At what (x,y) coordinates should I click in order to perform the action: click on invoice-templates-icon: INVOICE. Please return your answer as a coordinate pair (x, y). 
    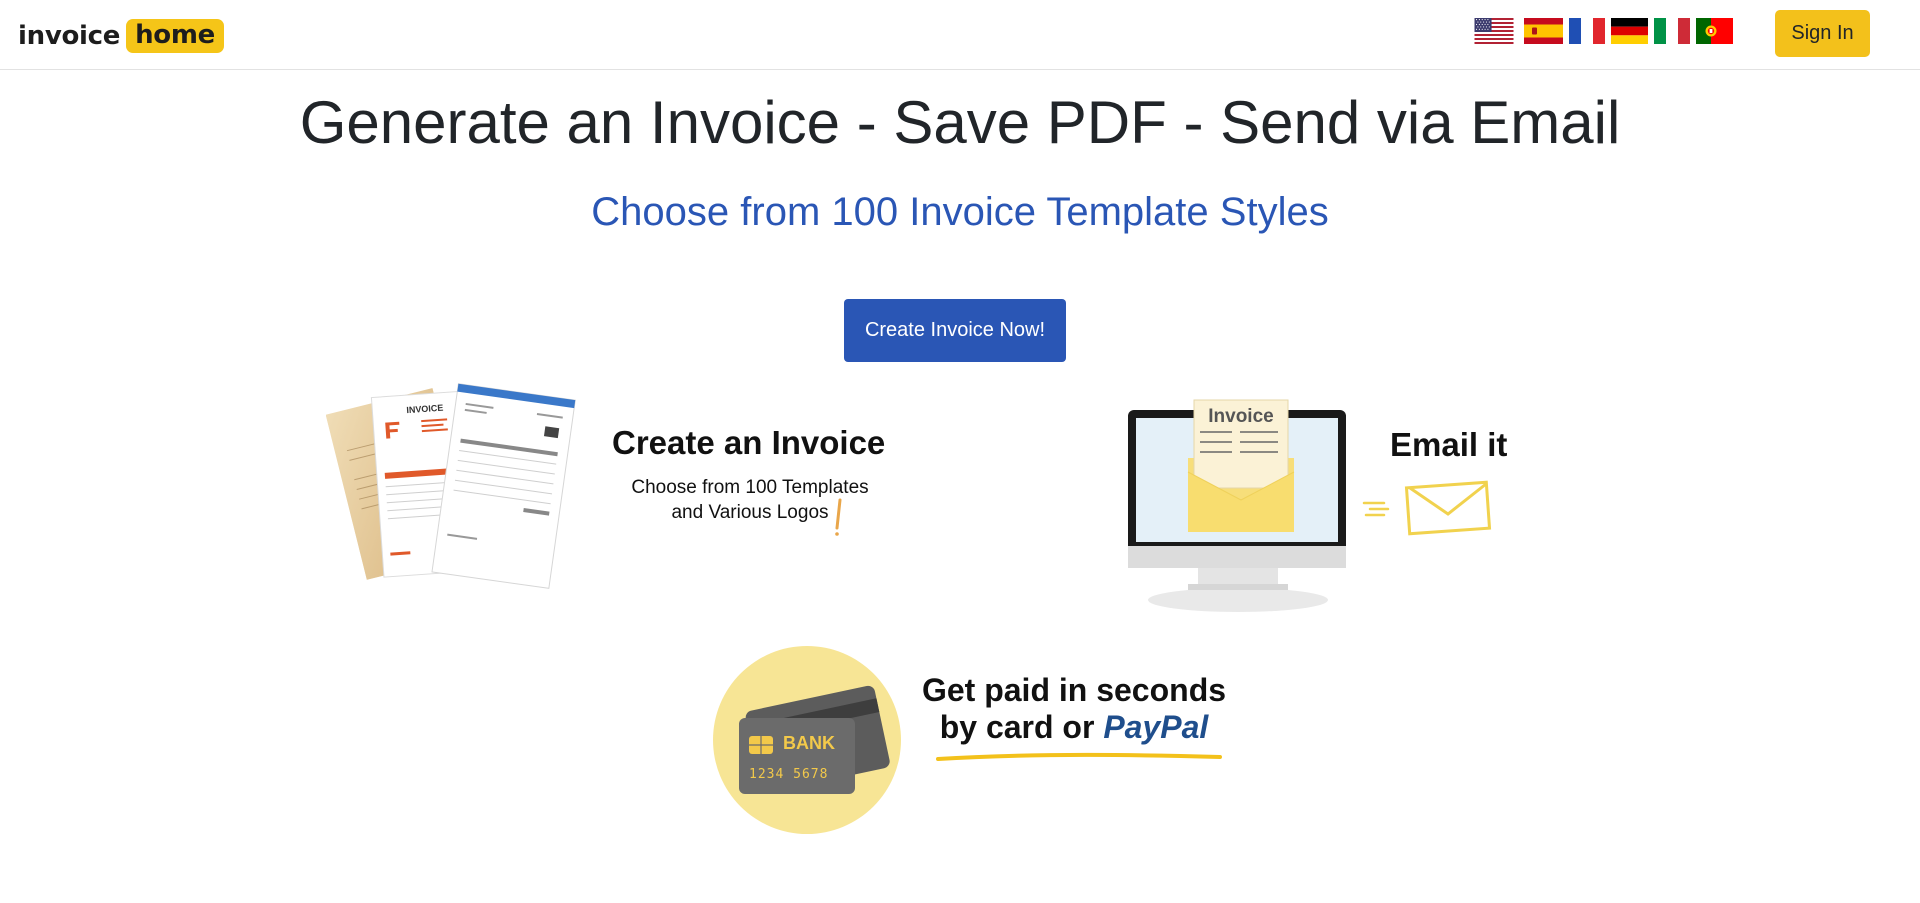
    Looking at the image, I should click on (450, 486).